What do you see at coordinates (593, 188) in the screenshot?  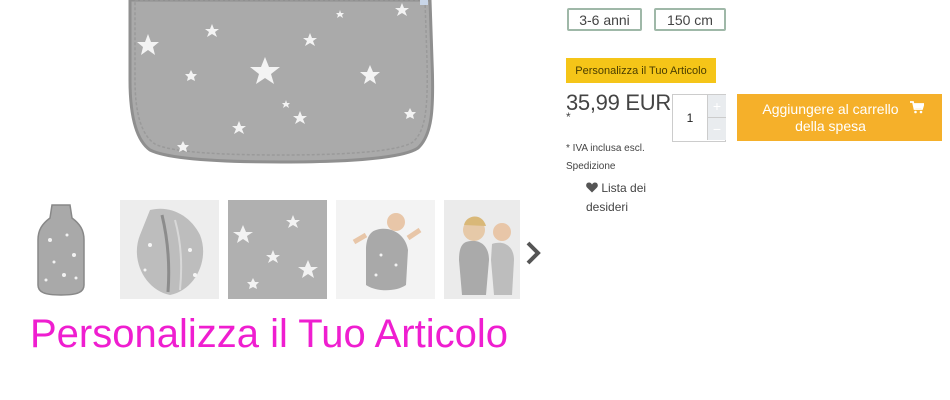 I see `heart-icon` at bounding box center [593, 188].